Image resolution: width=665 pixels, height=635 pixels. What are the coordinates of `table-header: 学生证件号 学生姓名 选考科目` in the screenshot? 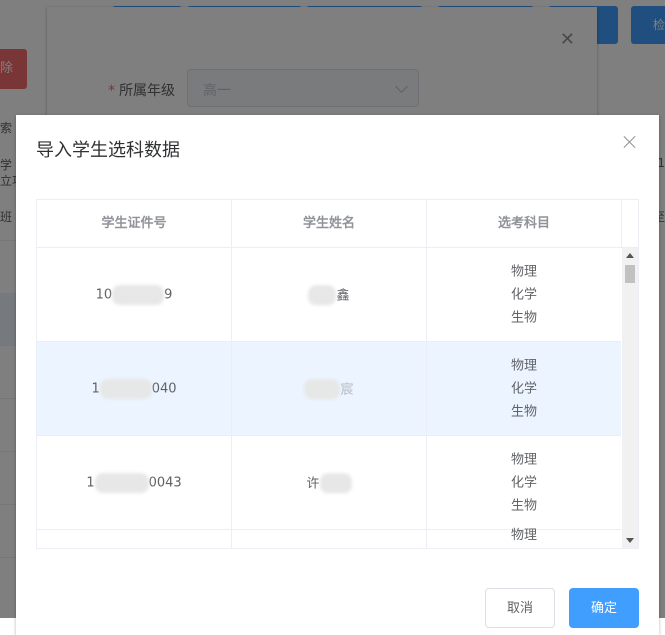 It's located at (337, 224).